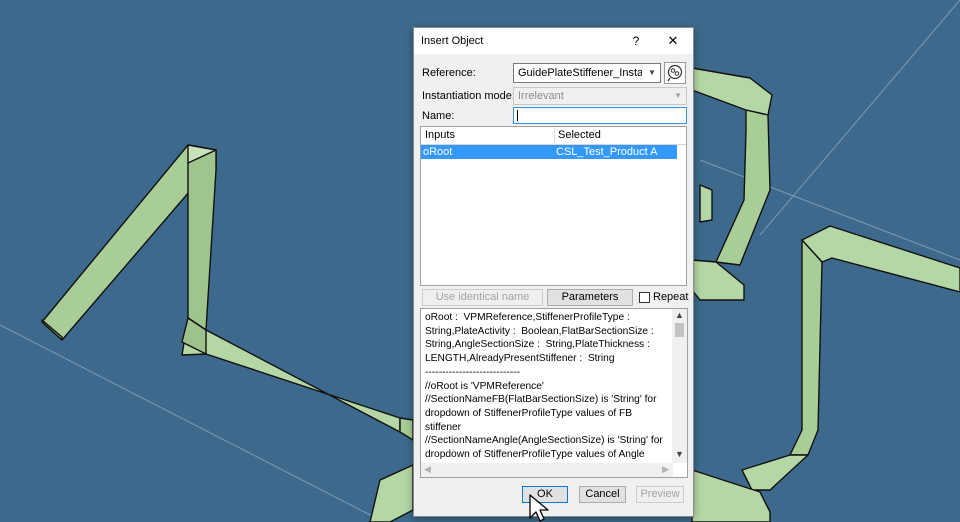 The image size is (960, 522). Describe the element at coordinates (440, 135) in the screenshot. I see `column-header-inputs: Inputs` at that location.